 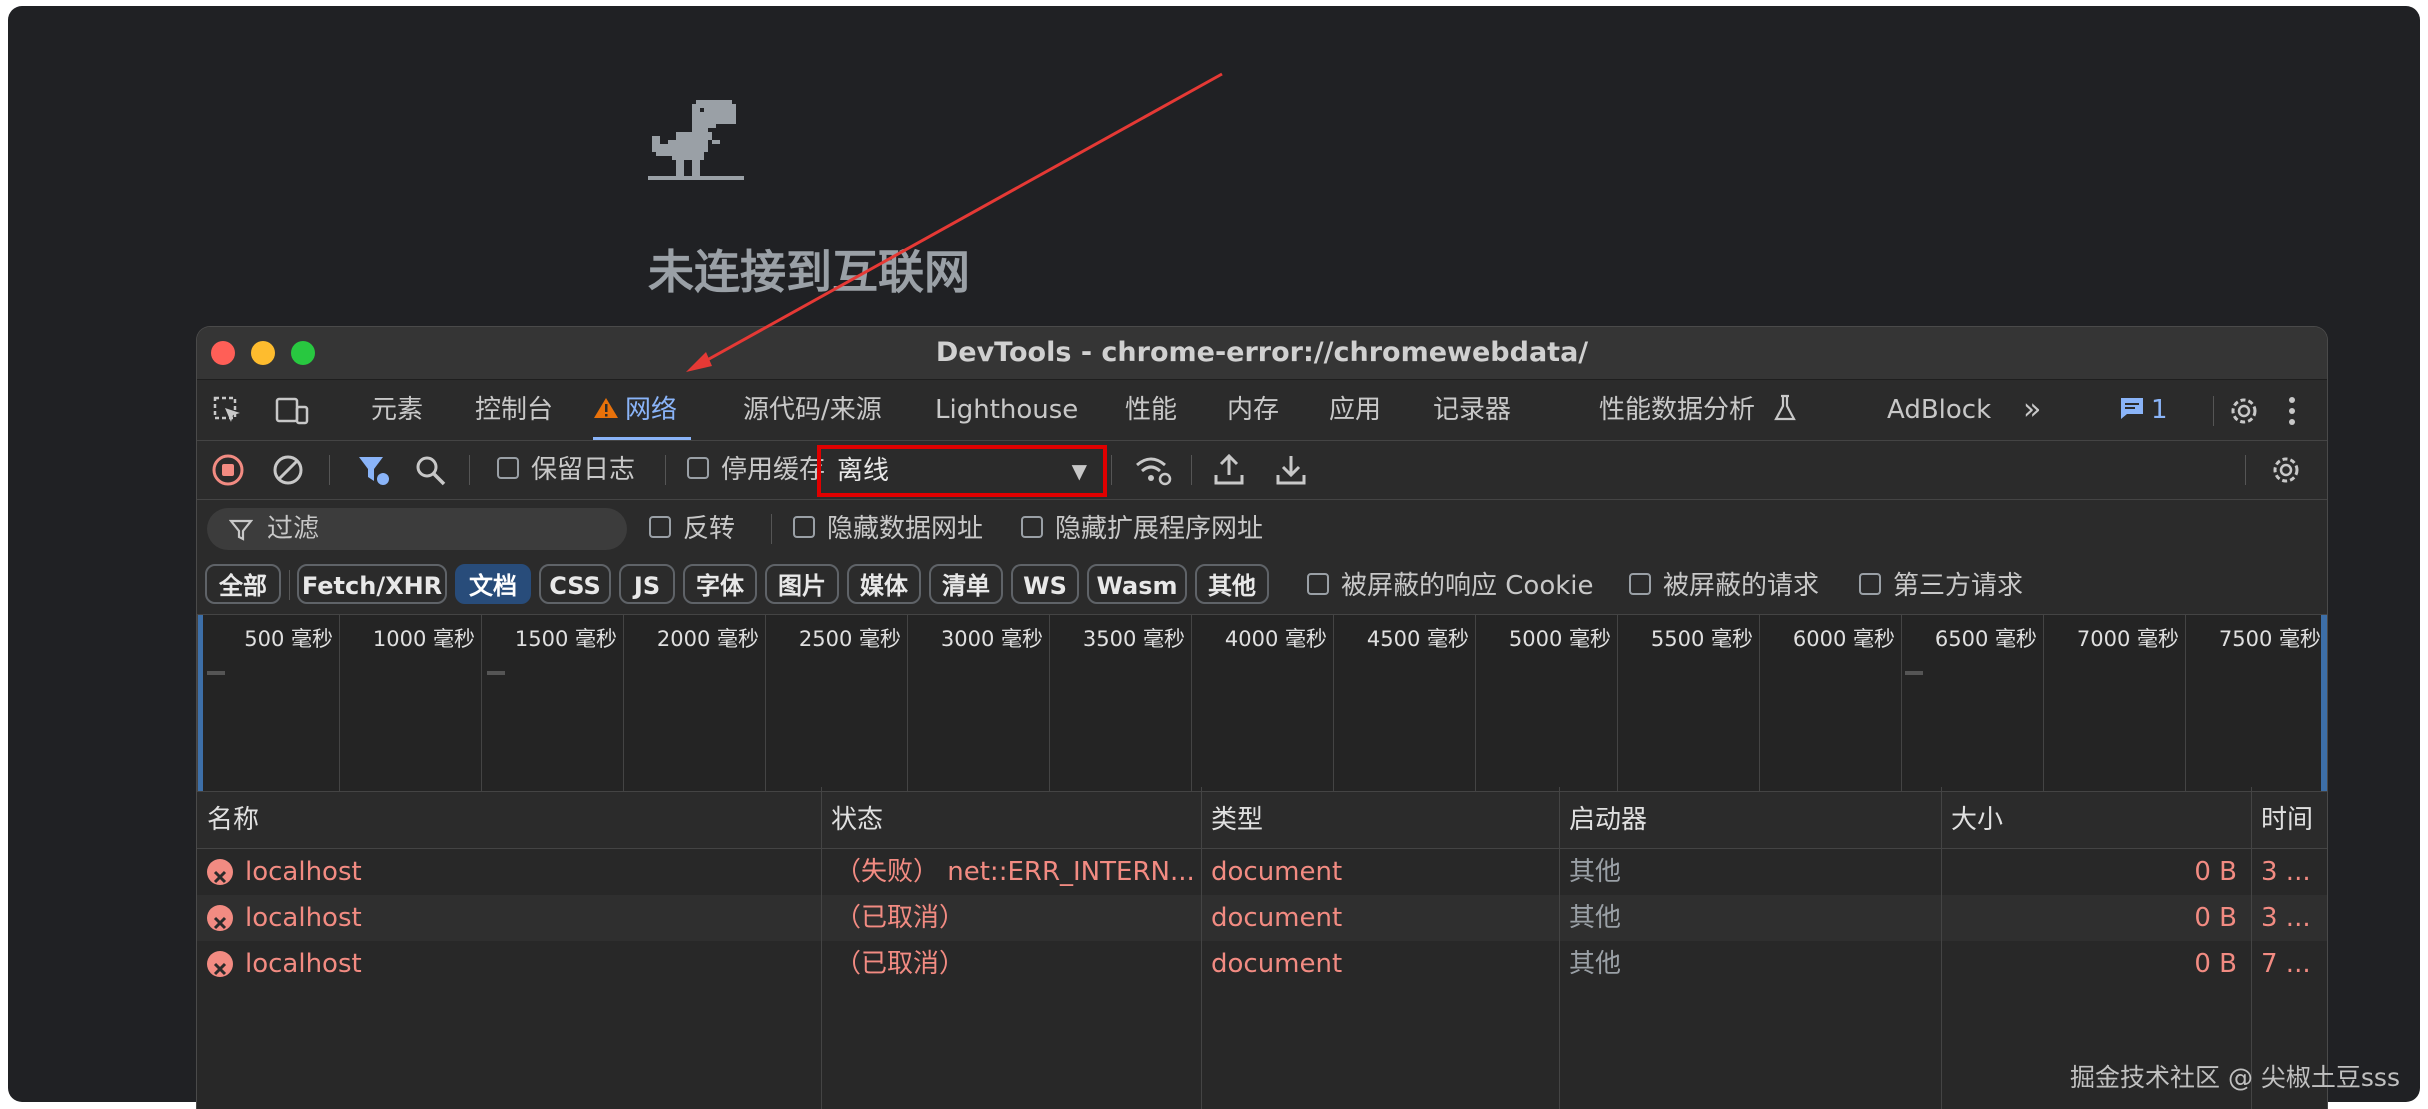 What do you see at coordinates (417, 529) in the screenshot?
I see `filter-input: 过滤` at bounding box center [417, 529].